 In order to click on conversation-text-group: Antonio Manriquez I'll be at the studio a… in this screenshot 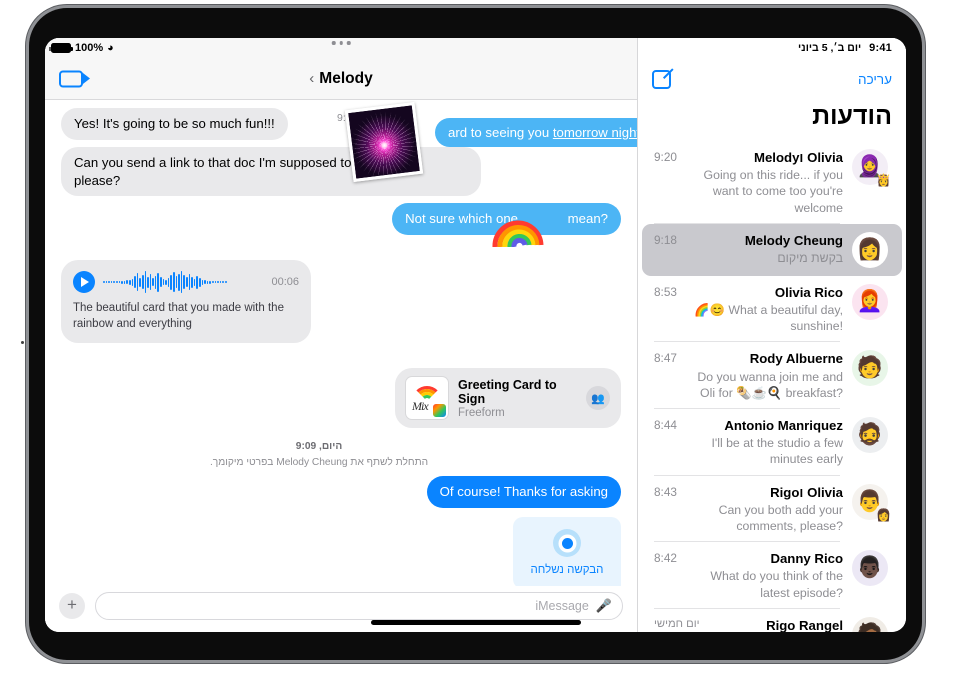, I will do `click(764, 442)`.